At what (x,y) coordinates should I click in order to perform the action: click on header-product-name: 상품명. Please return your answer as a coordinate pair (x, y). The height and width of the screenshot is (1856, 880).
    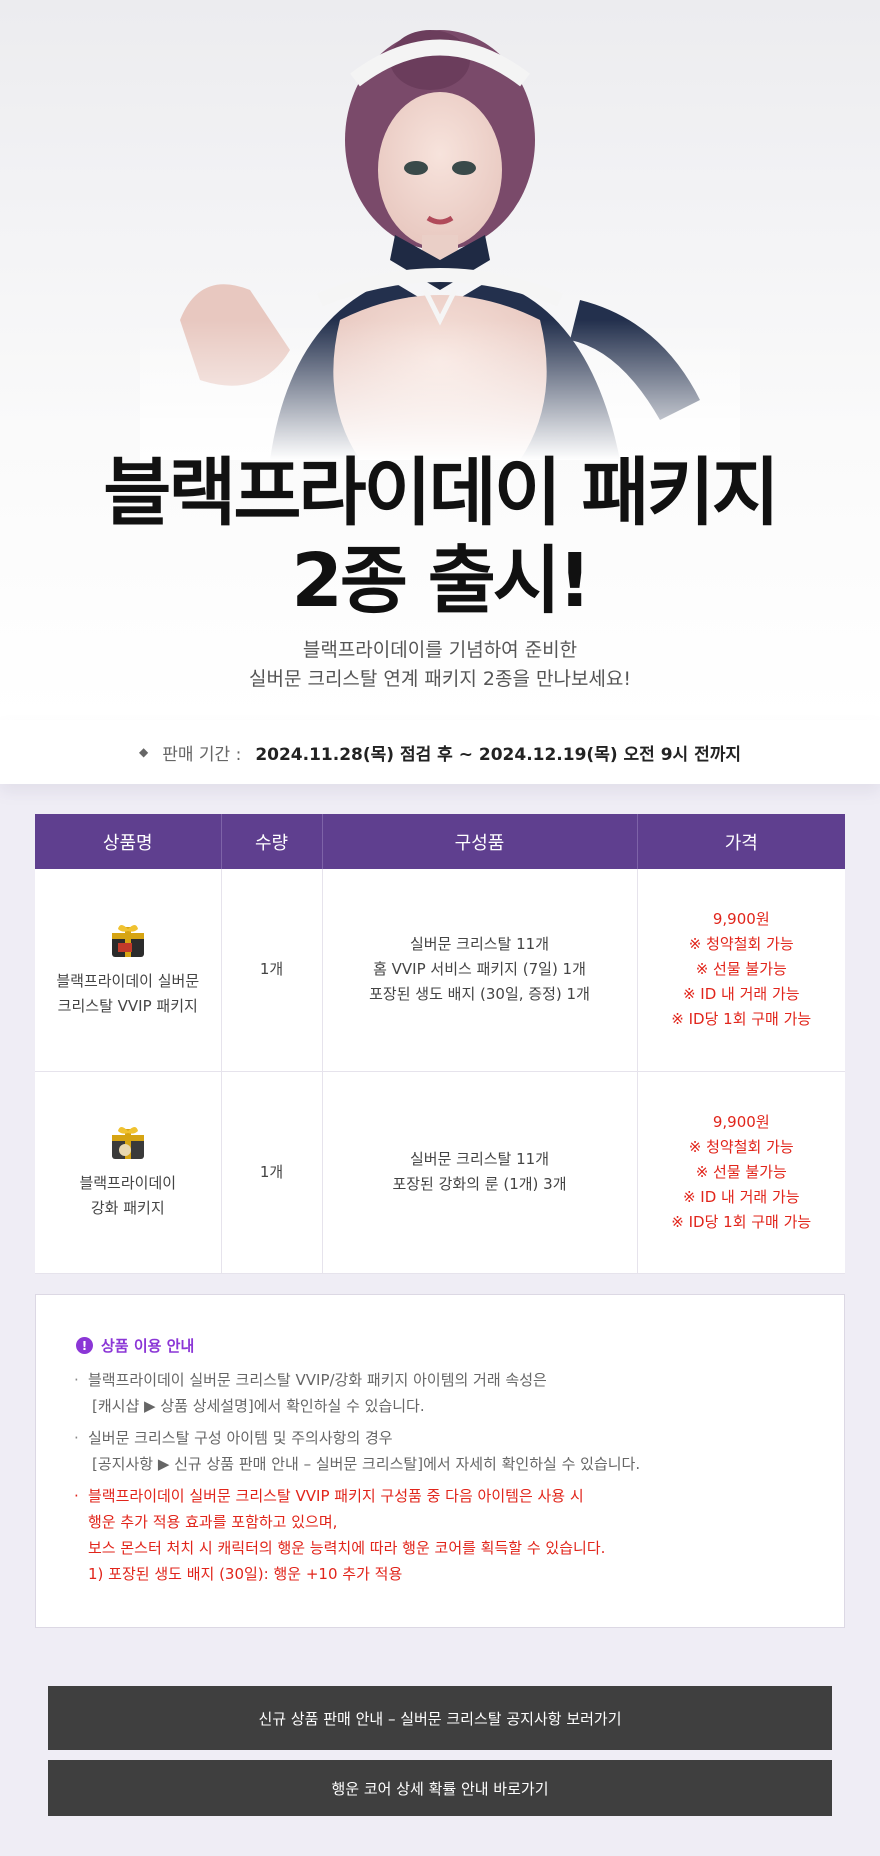
    Looking at the image, I should click on (128, 841).